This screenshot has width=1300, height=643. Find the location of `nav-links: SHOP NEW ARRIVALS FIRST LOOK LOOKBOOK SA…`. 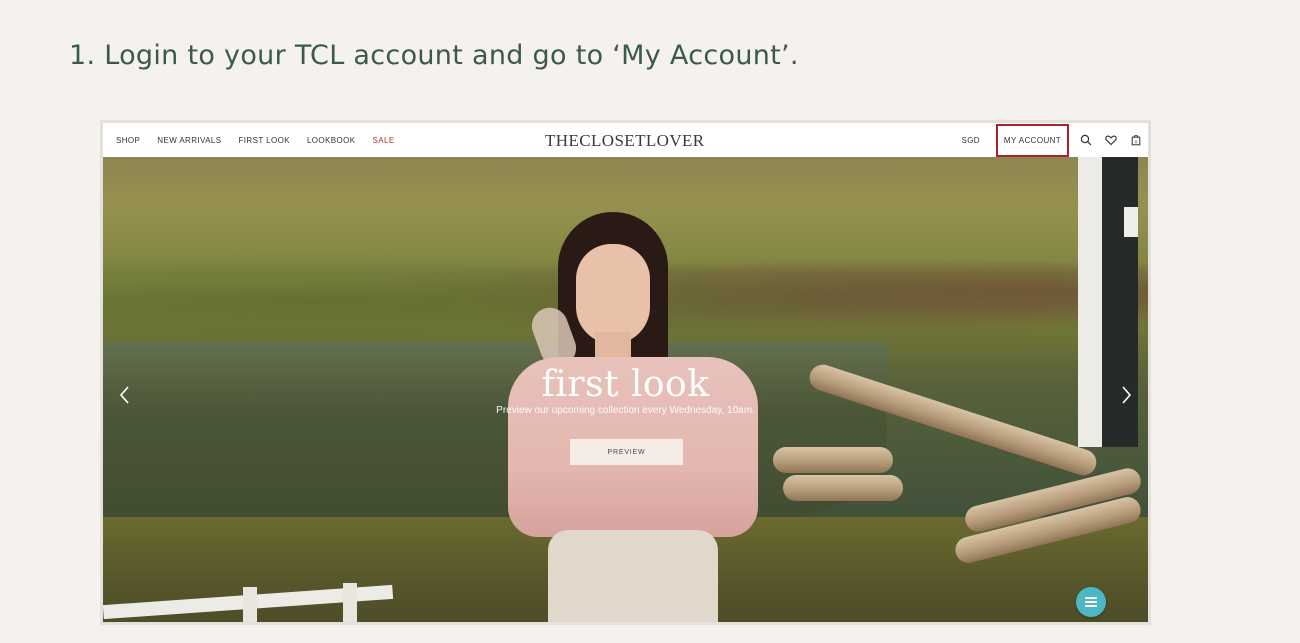

nav-links: SHOP NEW ARRIVALS FIRST LOOK LOOKBOOK SA… is located at coordinates (257, 140).